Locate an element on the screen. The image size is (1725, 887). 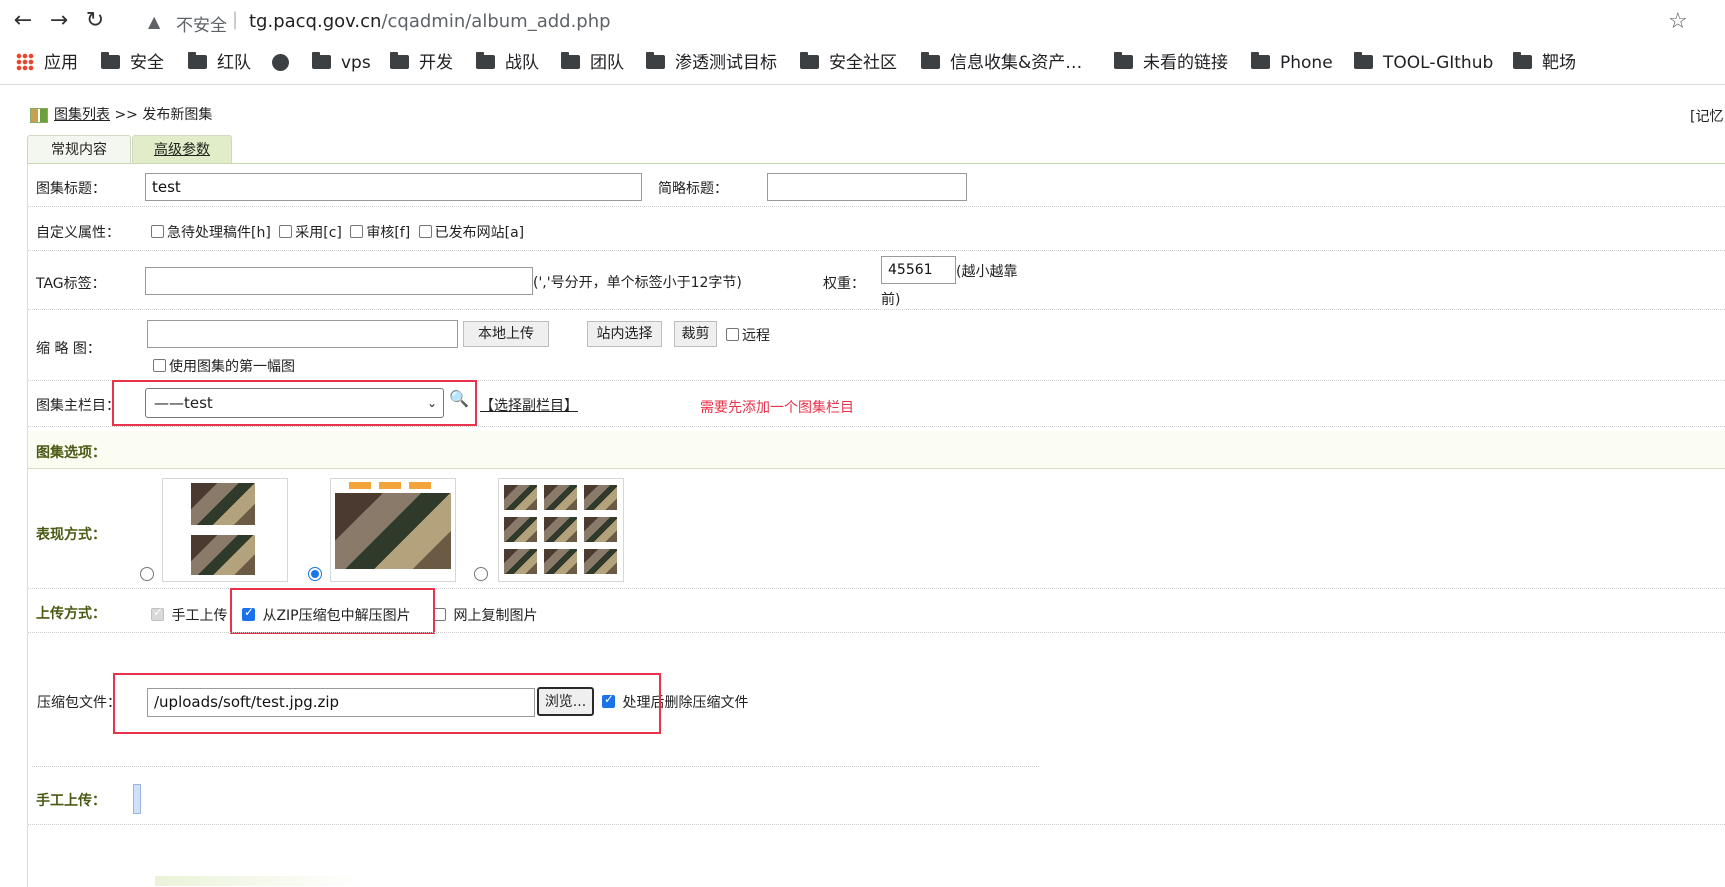
short-title-label: 简略标题： is located at coordinates (693, 189).